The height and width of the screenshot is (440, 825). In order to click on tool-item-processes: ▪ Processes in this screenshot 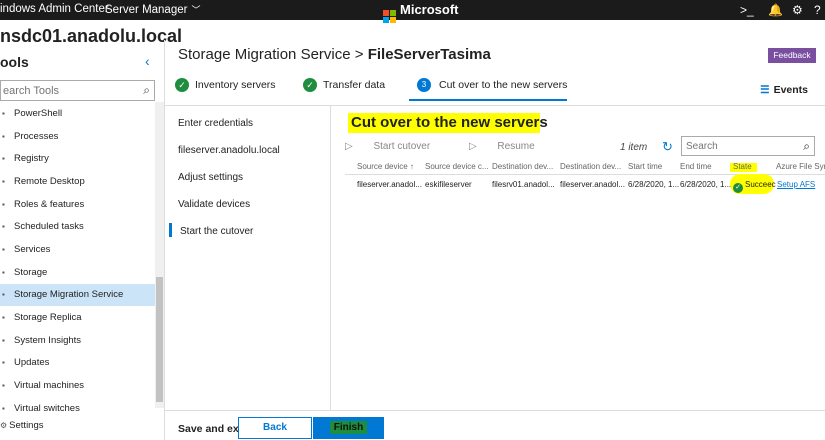, I will do `click(77, 136)`.